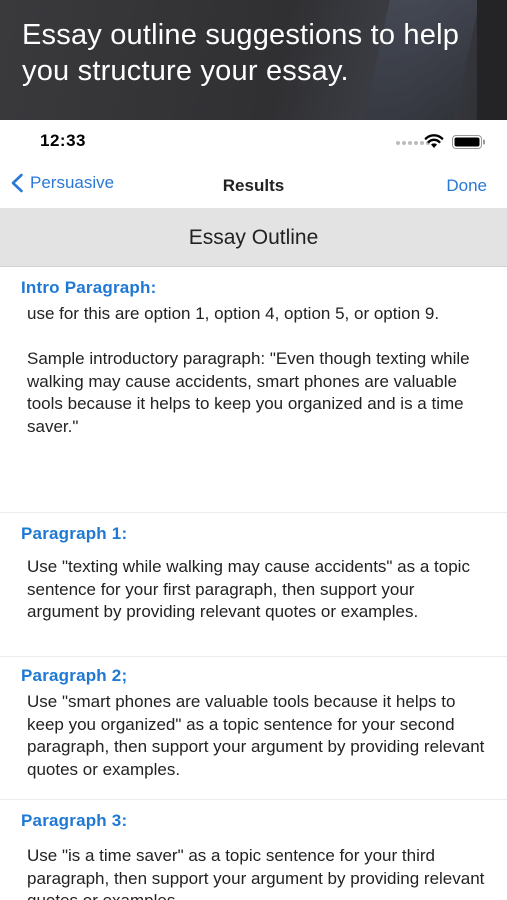 This screenshot has width=507, height=900. Describe the element at coordinates (434, 141) in the screenshot. I see `wifi-icon` at that location.